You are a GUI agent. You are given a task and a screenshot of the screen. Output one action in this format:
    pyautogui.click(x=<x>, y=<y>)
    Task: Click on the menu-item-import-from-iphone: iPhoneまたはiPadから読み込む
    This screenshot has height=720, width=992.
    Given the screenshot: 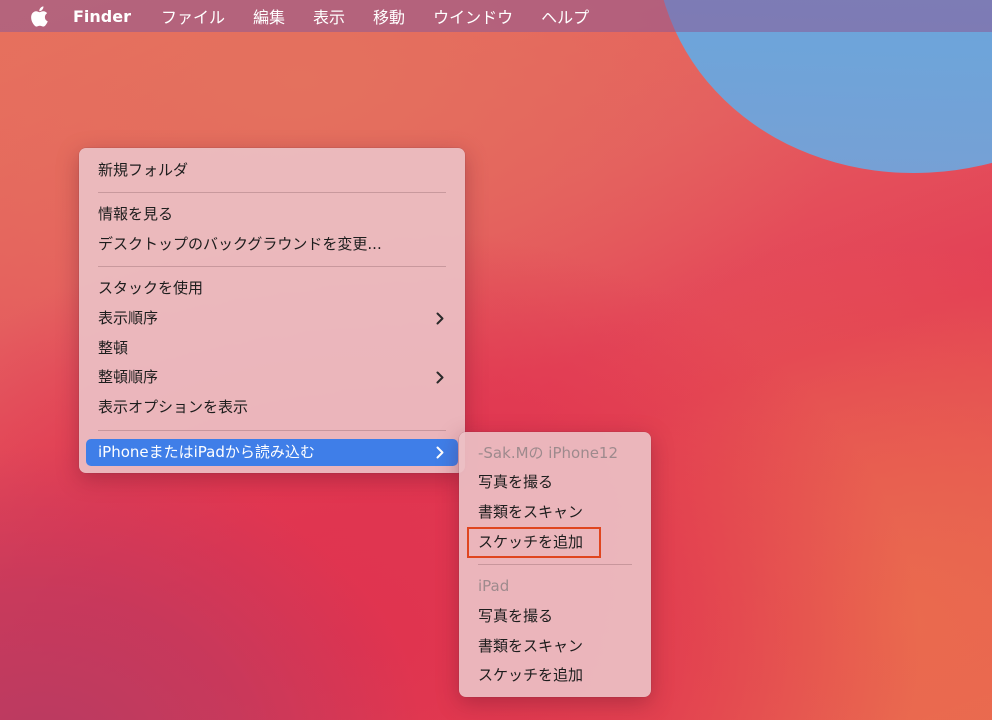 What is the action you would take?
    pyautogui.click(x=272, y=452)
    